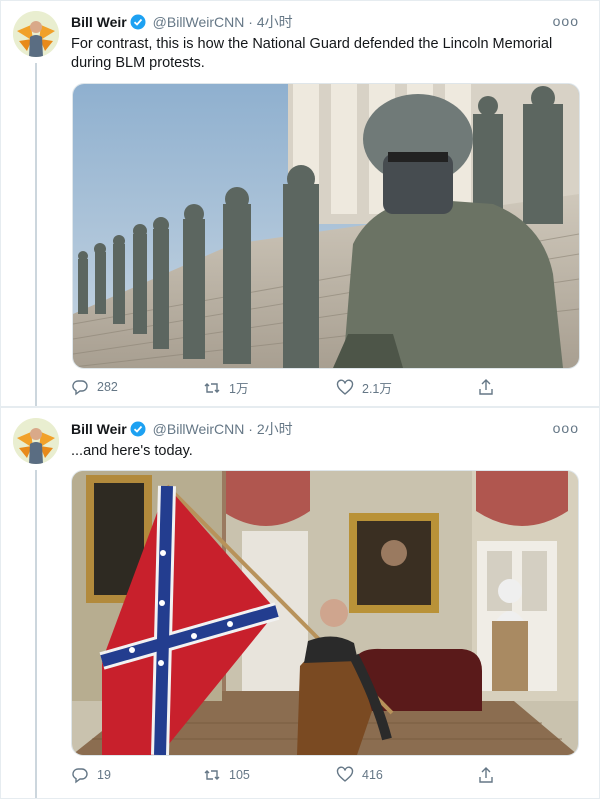 This screenshot has width=600, height=799. Describe the element at coordinates (239, 775) in the screenshot. I see `retweet-count: 105` at that location.